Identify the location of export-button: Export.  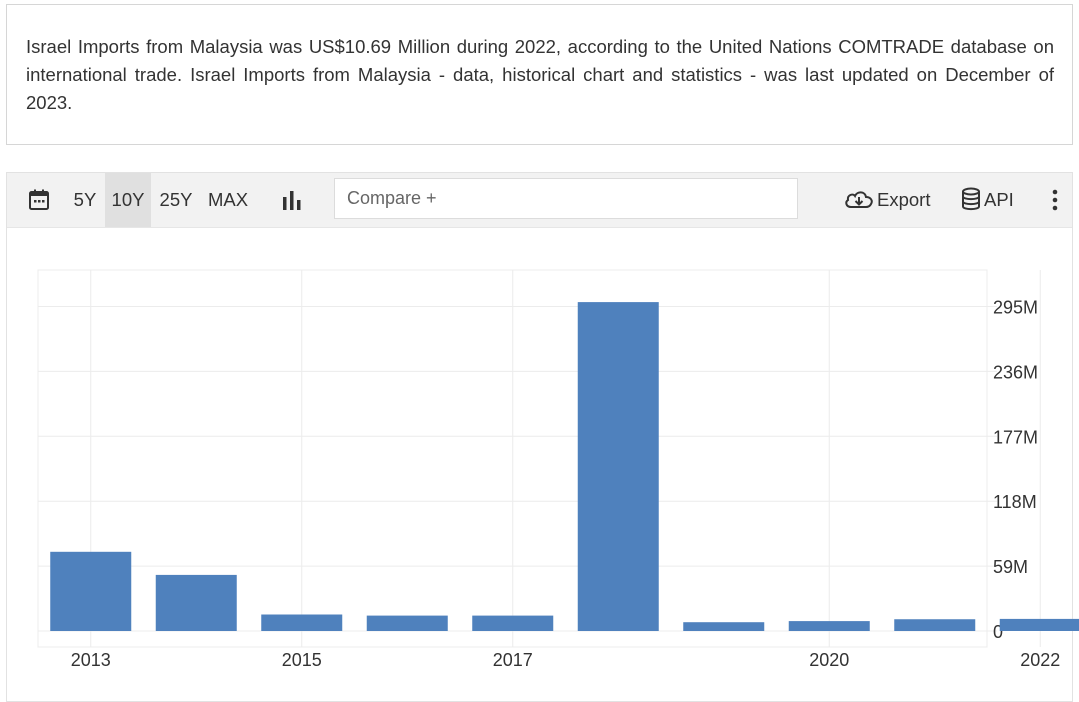
(891, 200).